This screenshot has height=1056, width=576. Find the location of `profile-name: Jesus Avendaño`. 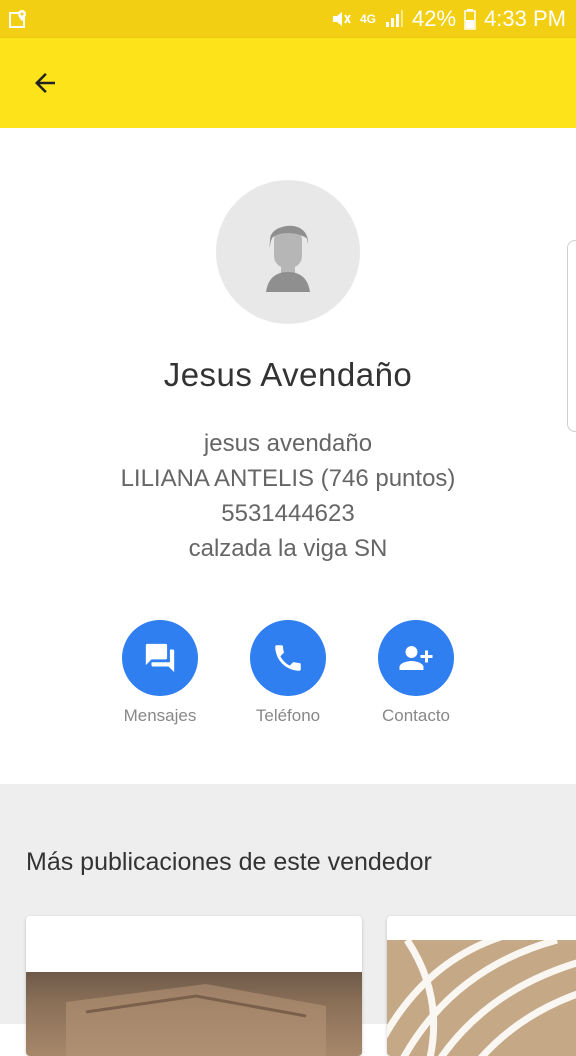

profile-name: Jesus Avendaño is located at coordinates (288, 374).